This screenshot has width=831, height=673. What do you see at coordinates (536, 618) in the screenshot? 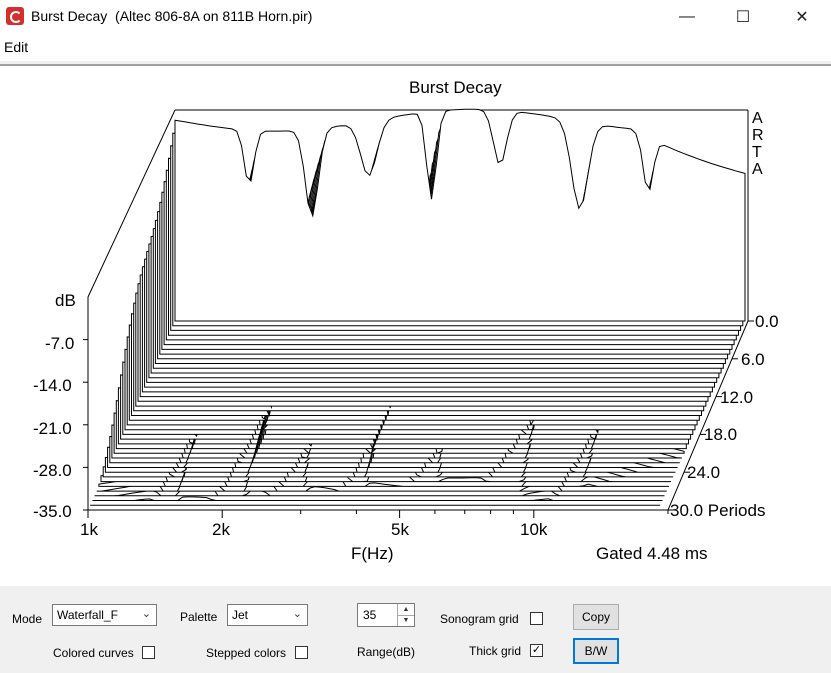
I see `sonogram-grid-checkbox` at bounding box center [536, 618].